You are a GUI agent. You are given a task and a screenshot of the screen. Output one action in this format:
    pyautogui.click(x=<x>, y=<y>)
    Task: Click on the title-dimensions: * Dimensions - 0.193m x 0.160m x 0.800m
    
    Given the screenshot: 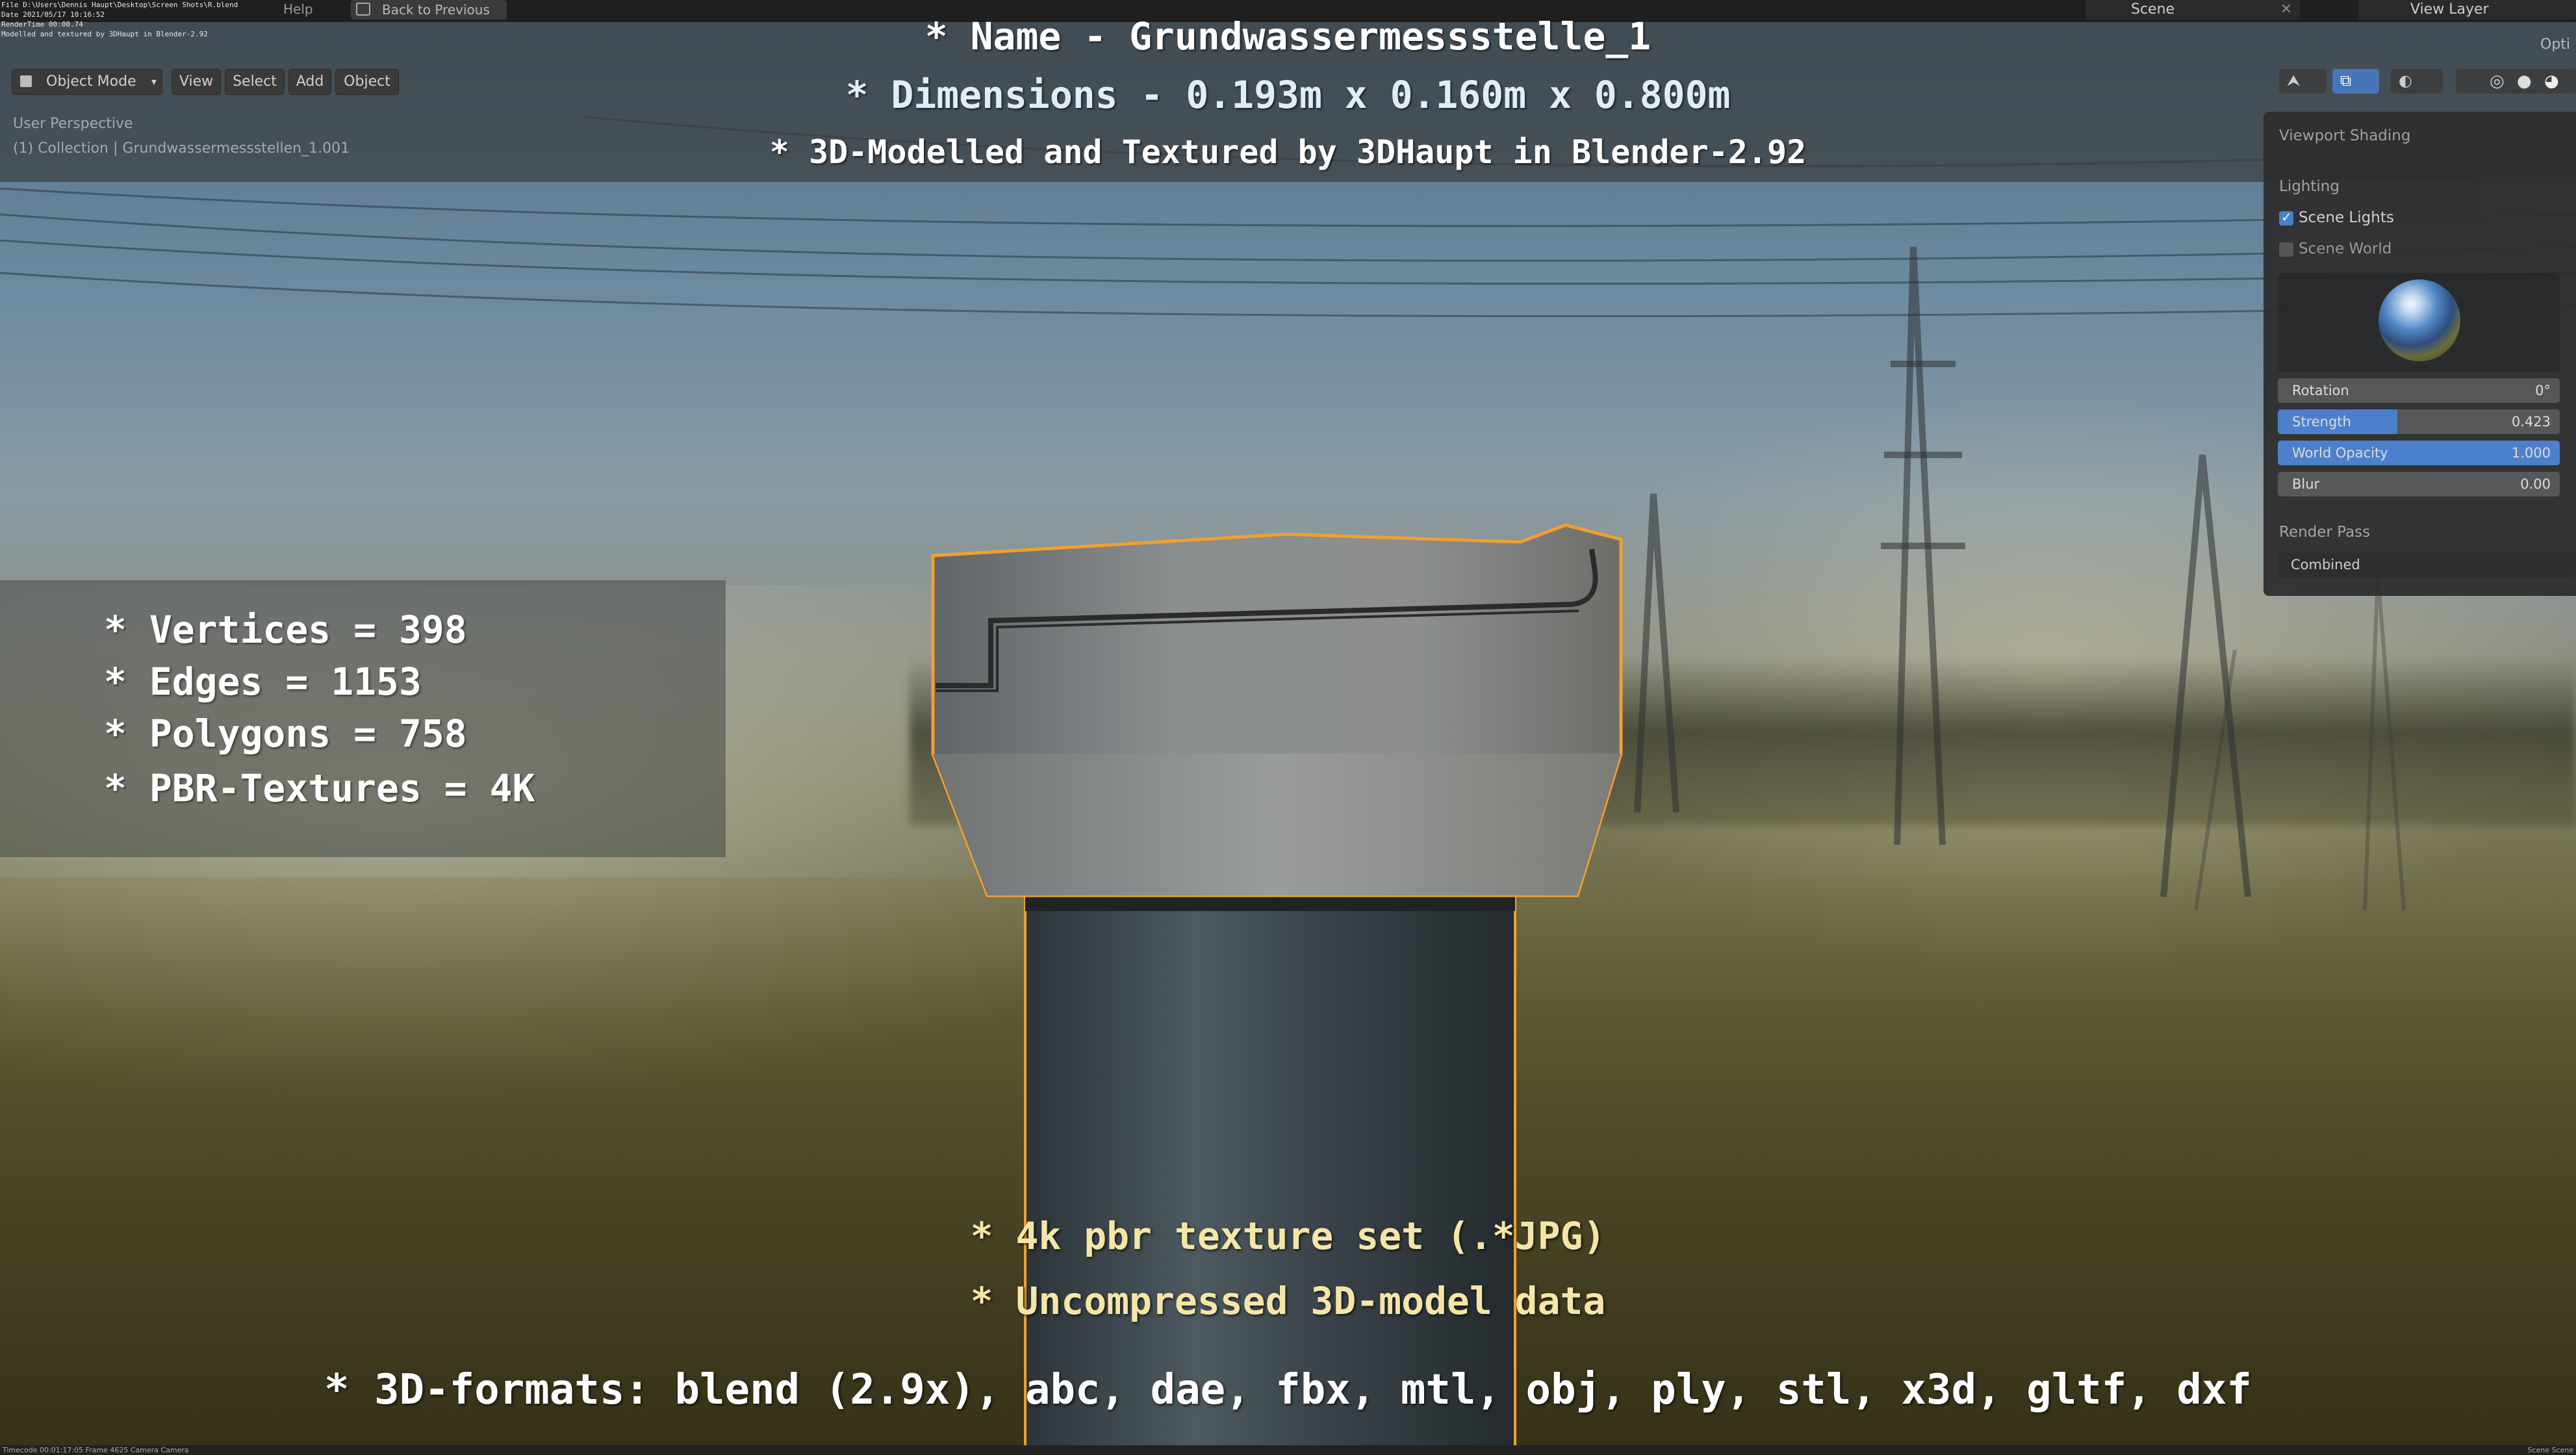 What is the action you would take?
    pyautogui.click(x=1288, y=95)
    